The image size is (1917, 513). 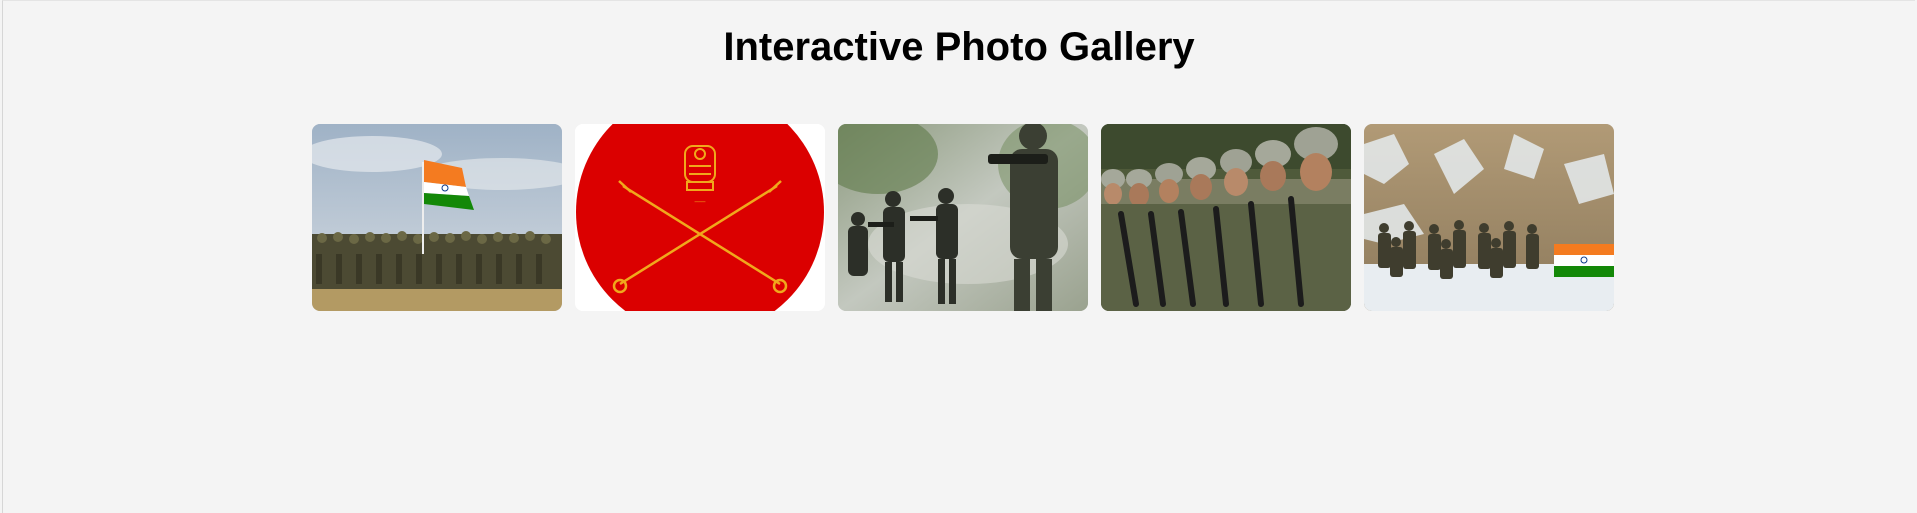 I want to click on photo-4-image, so click(x=1226, y=217).